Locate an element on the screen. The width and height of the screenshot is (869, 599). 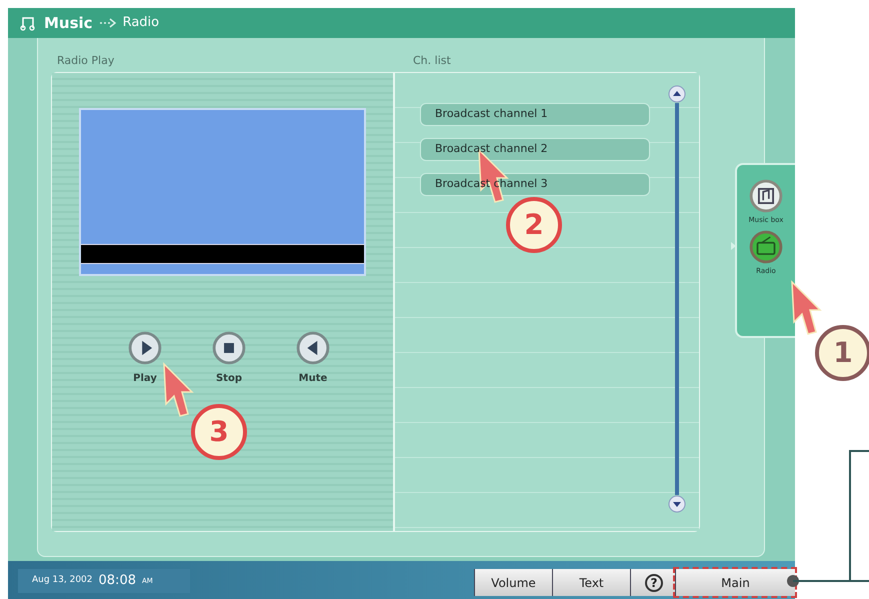
channel-item: Broadcast channel 2 is located at coordinates (535, 149).